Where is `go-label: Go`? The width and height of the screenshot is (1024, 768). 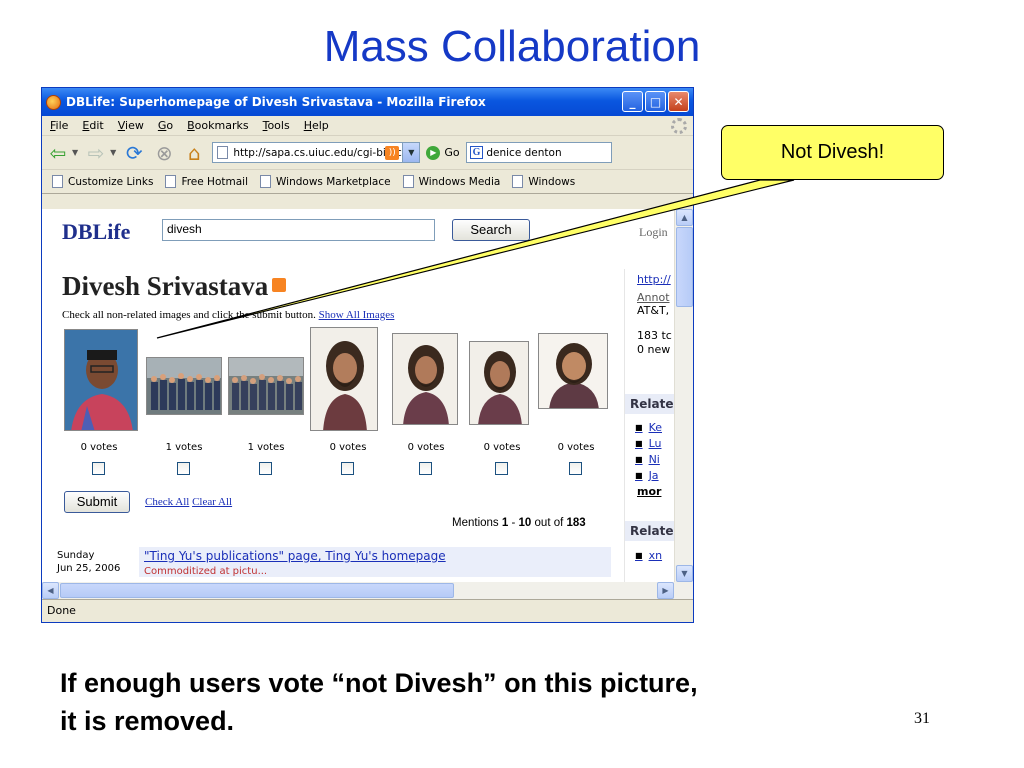 go-label: Go is located at coordinates (452, 152).